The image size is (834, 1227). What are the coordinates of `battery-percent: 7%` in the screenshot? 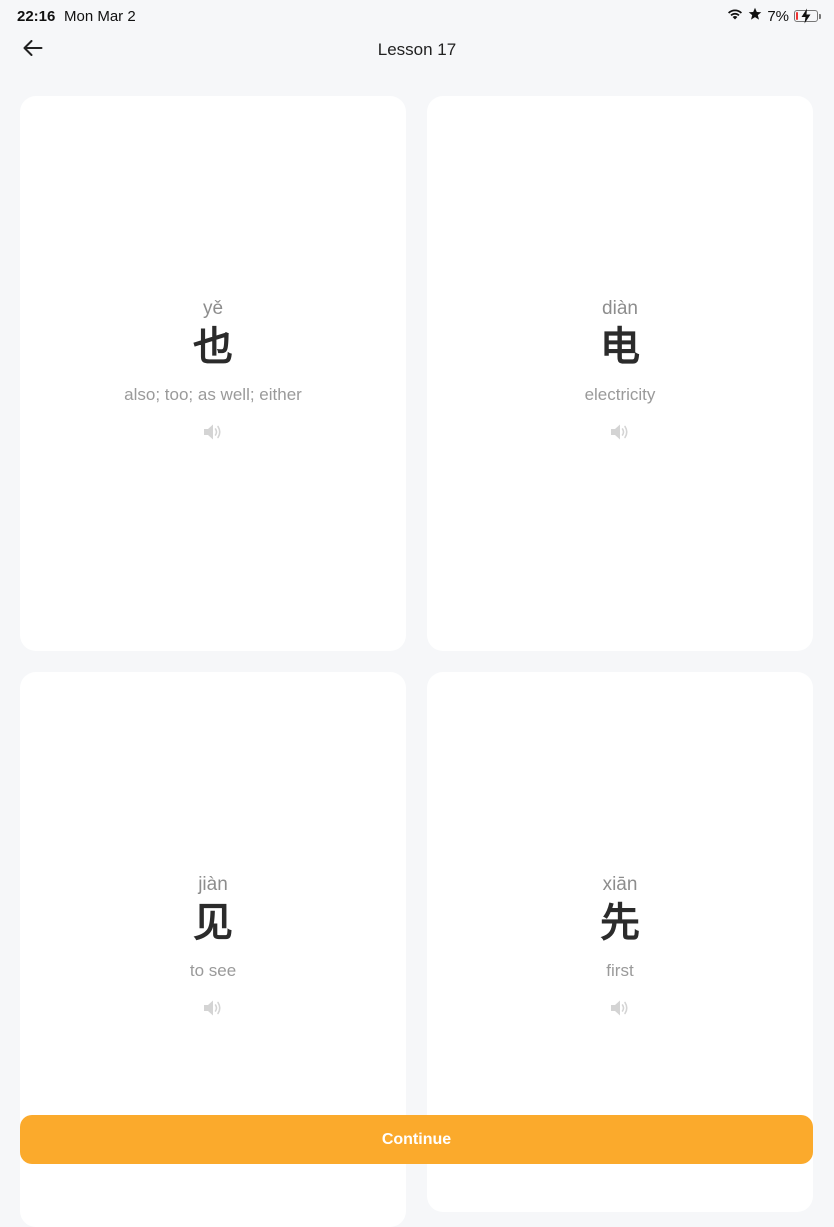 It's located at (778, 16).